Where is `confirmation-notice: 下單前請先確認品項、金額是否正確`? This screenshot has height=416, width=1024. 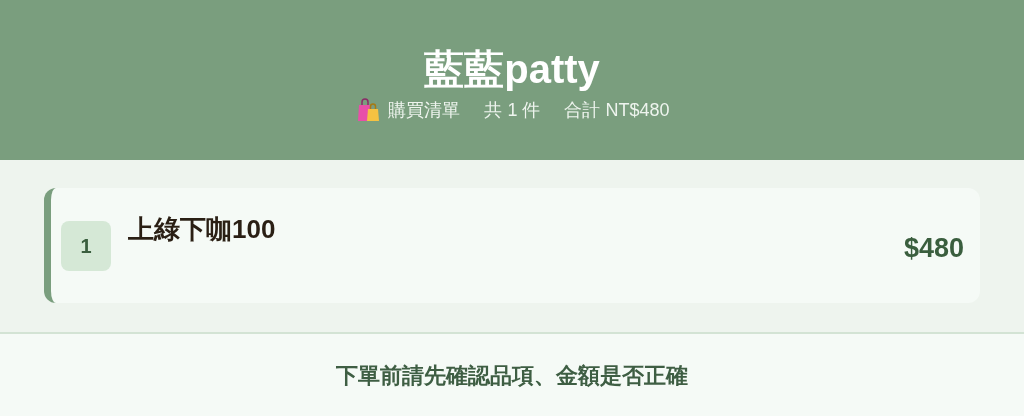 confirmation-notice: 下單前請先確認品項、金額是否正確 is located at coordinates (512, 375).